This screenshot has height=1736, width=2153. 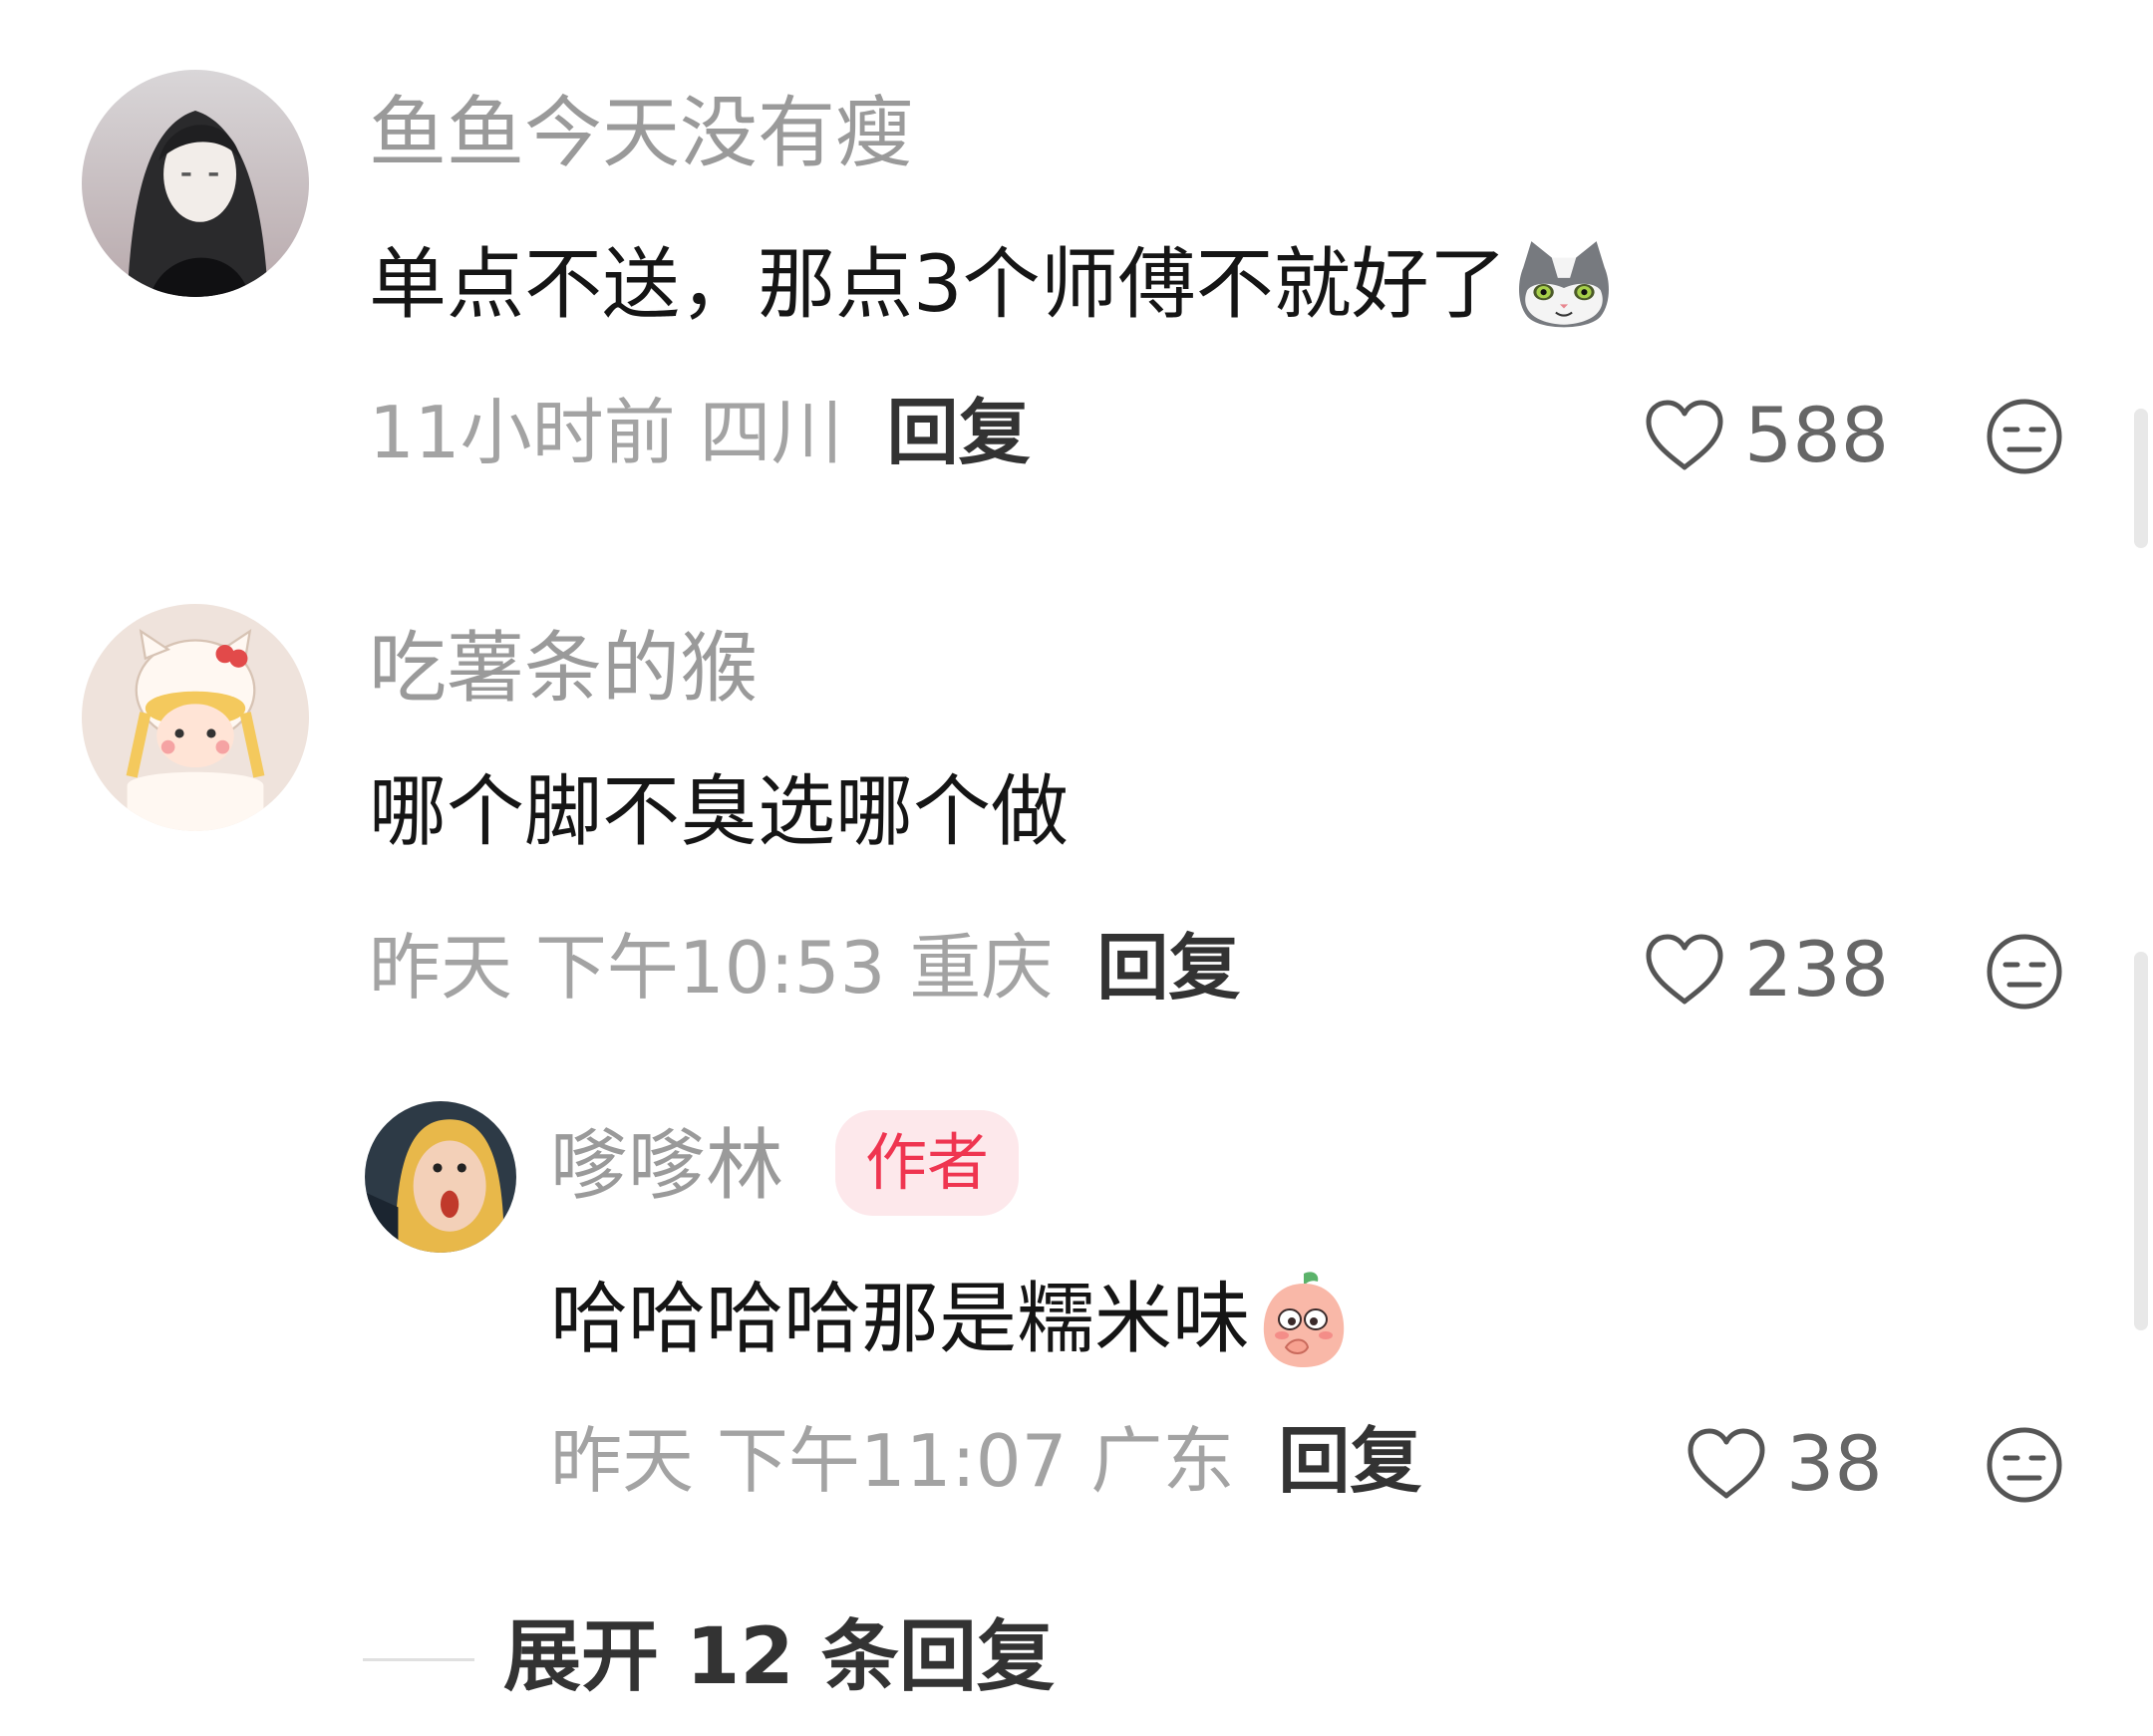 I want to click on cat-face-emoji, so click(x=1564, y=285).